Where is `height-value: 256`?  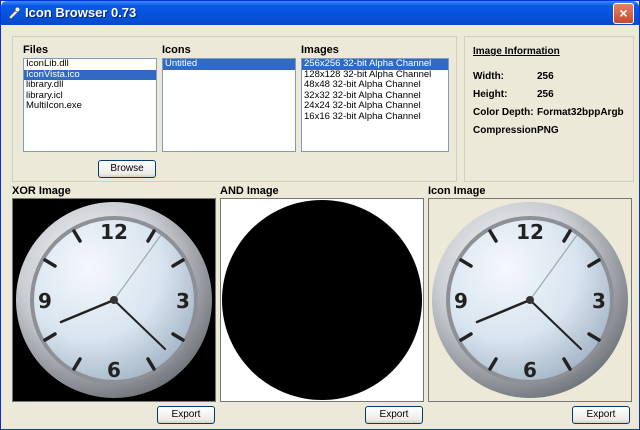
height-value: 256 is located at coordinates (545, 94).